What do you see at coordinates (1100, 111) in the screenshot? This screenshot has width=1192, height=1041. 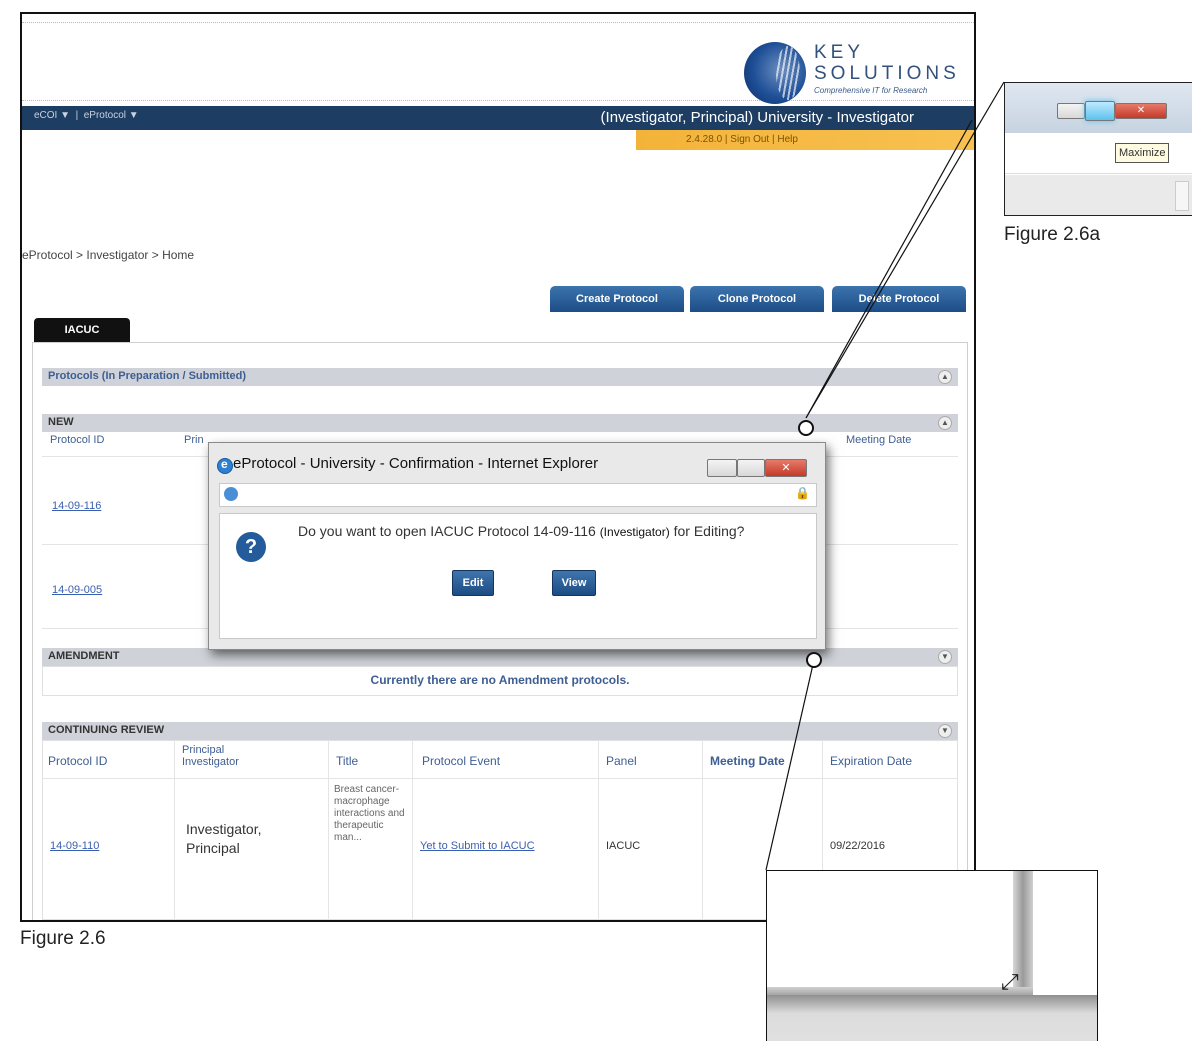 I see `inset-maximize-icon` at bounding box center [1100, 111].